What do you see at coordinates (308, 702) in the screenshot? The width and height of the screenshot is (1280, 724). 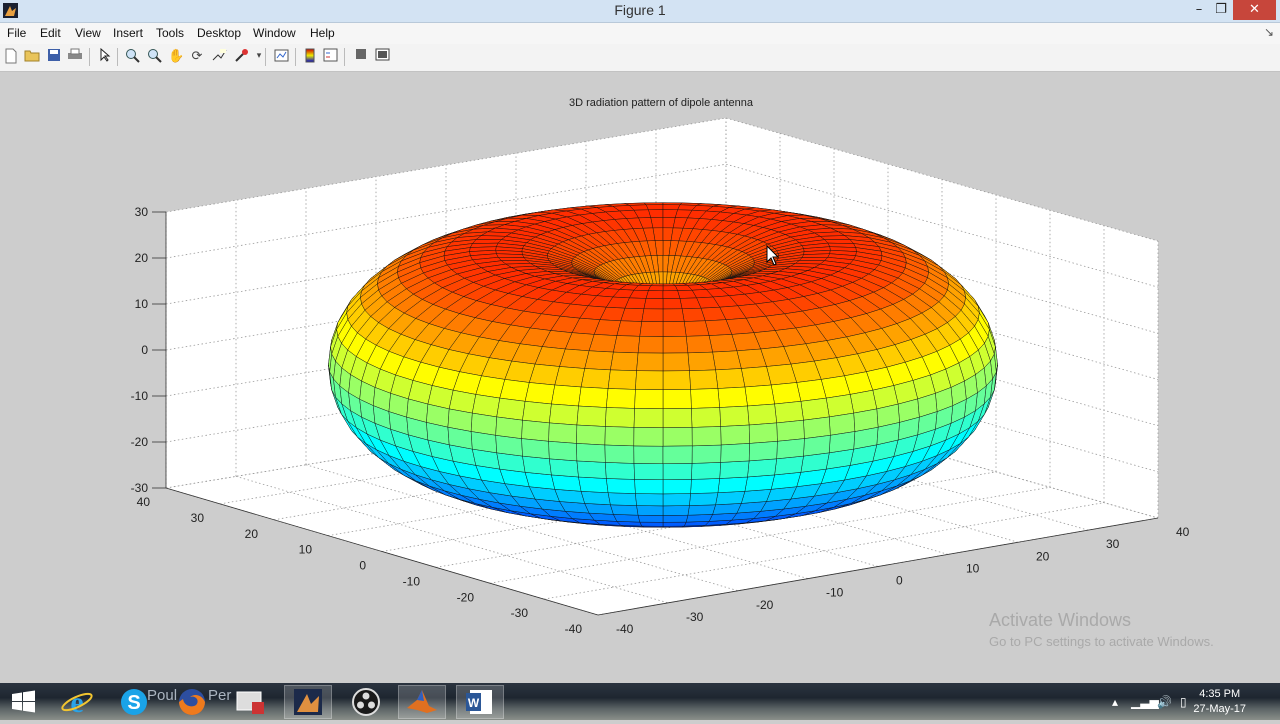 I see `matlab-figure-icon` at bounding box center [308, 702].